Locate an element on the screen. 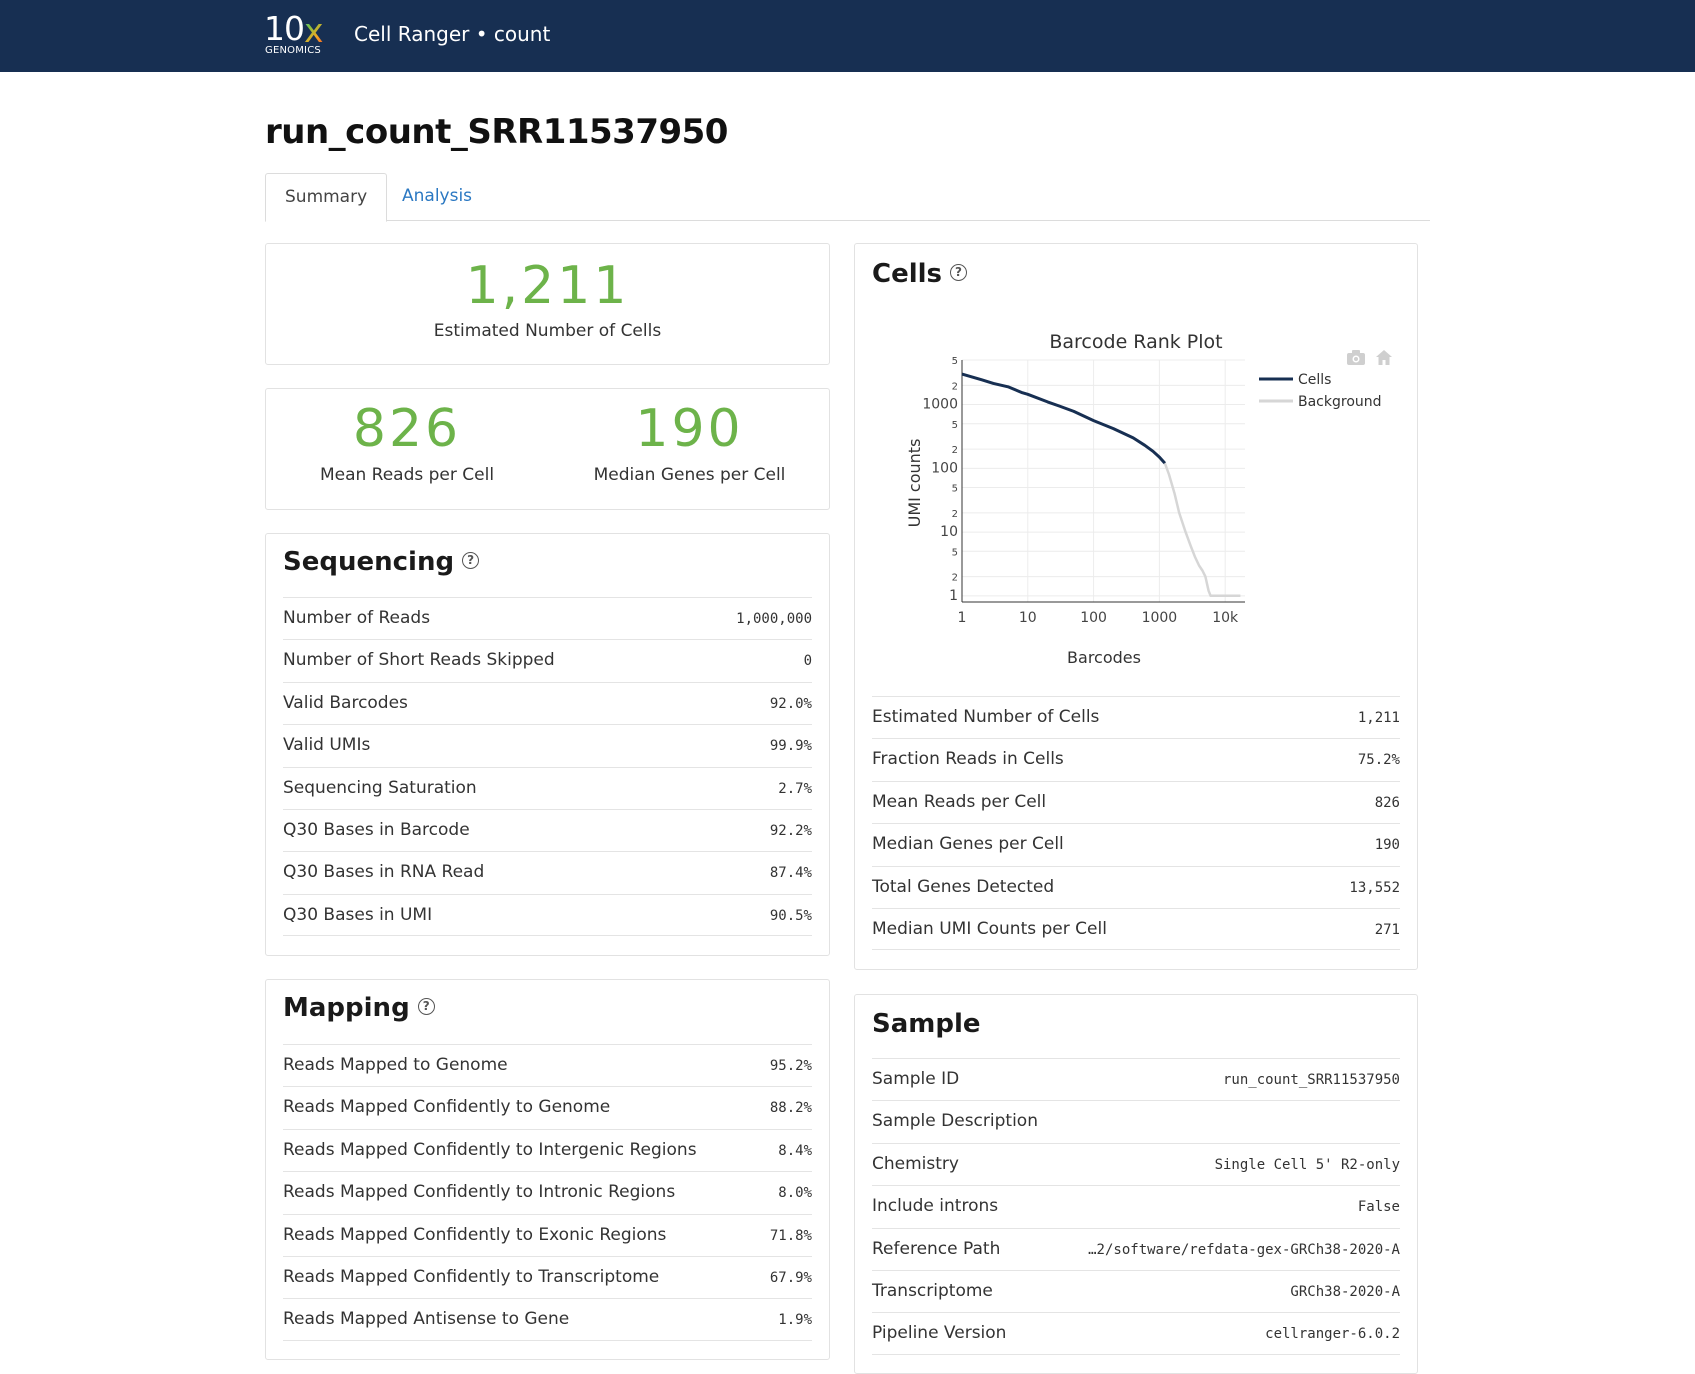 This screenshot has height=1374, width=1695. table-row: Sample Description is located at coordinates (1136, 1121).